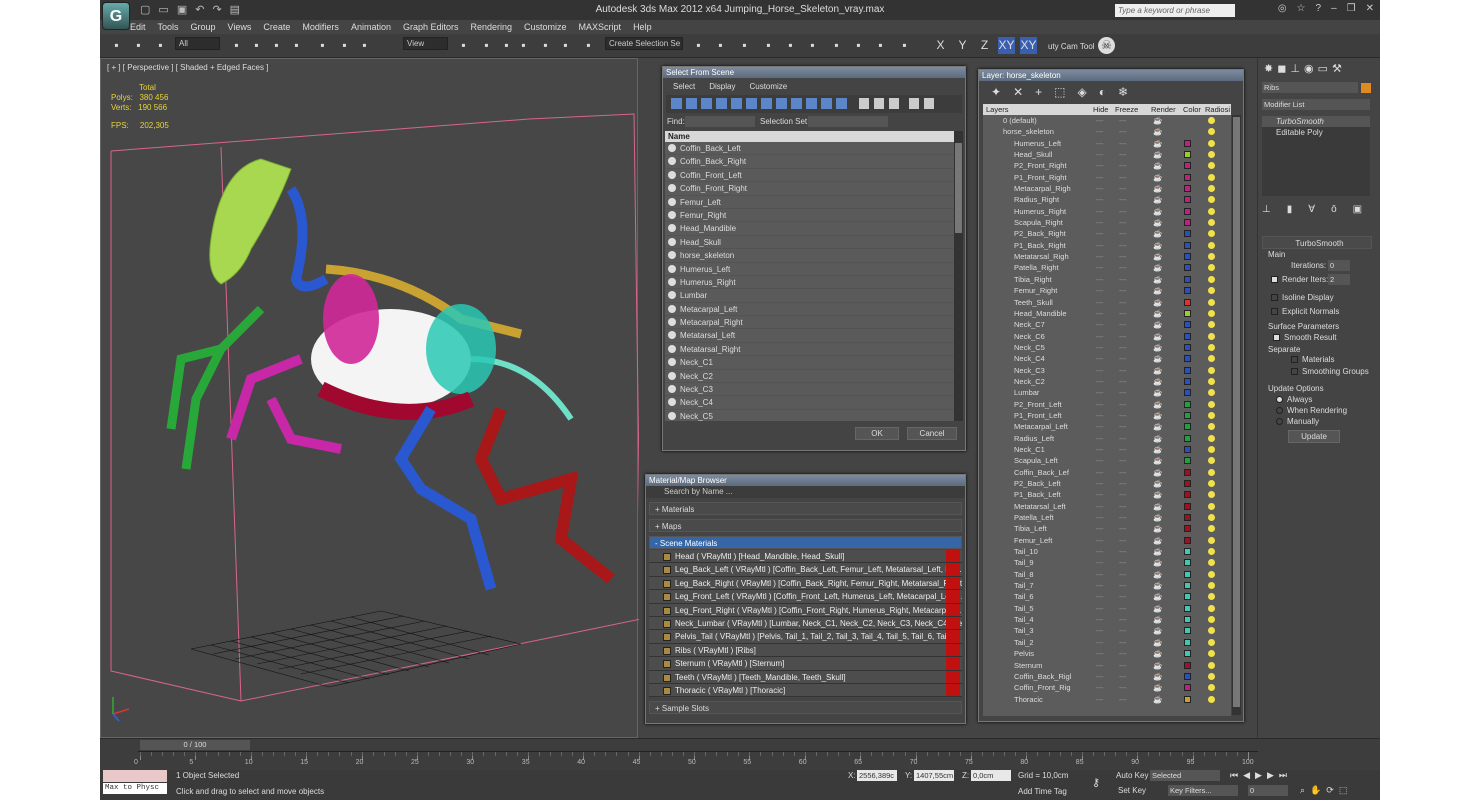 Image resolution: width=1480 pixels, height=800 pixels. Describe the element at coordinates (1107, 540) in the screenshot. I see `layer-object-row: Femur_Left --- --- ☕` at that location.